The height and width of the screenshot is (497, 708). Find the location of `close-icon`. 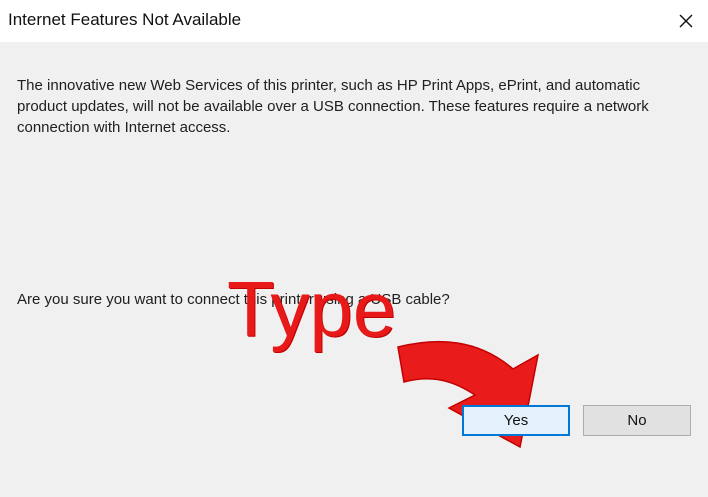

close-icon is located at coordinates (686, 21).